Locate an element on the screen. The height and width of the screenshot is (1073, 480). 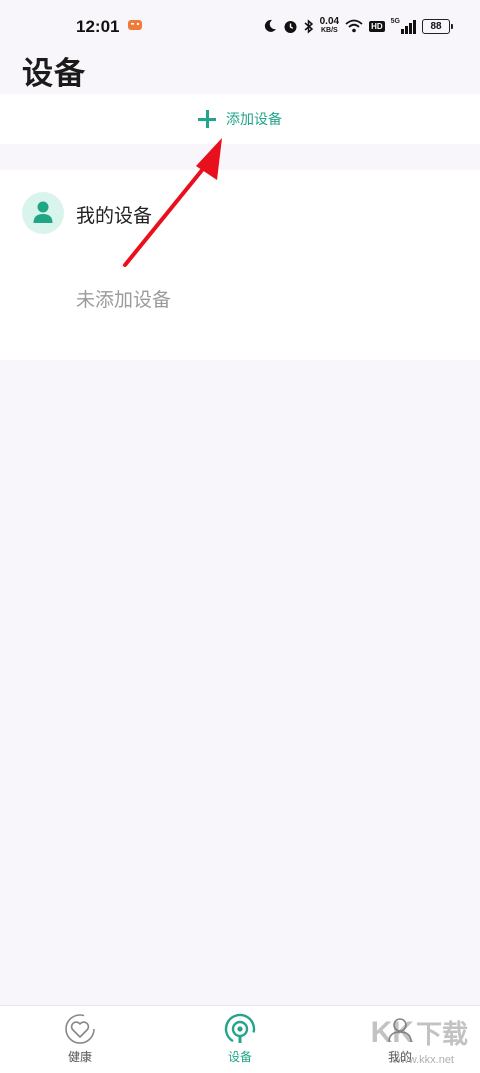
device-watch-icon is located at coordinates (240, 1029).